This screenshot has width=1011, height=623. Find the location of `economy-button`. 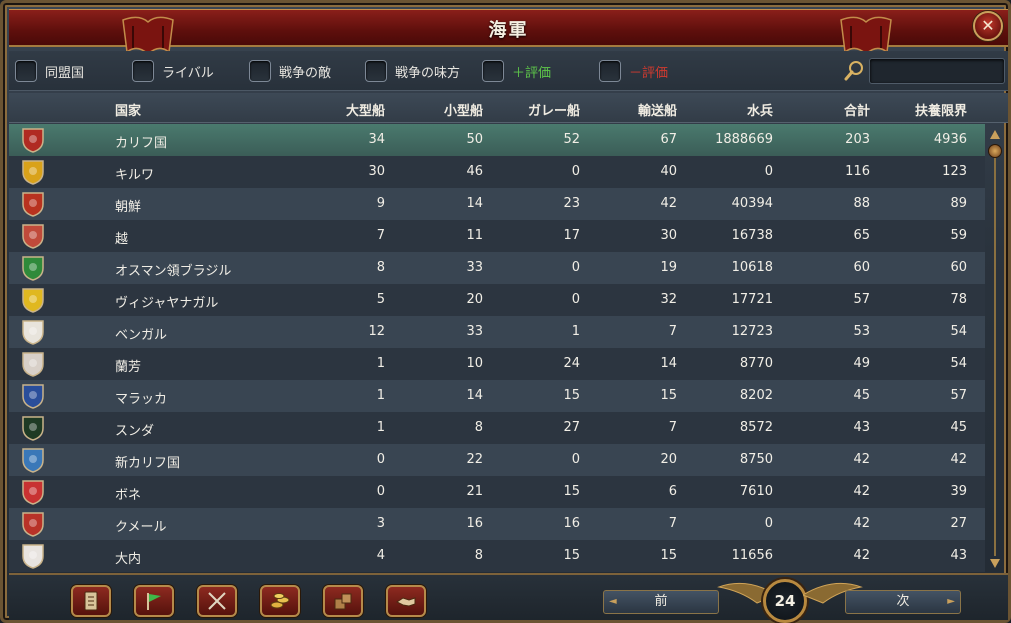

economy-button is located at coordinates (280, 601).